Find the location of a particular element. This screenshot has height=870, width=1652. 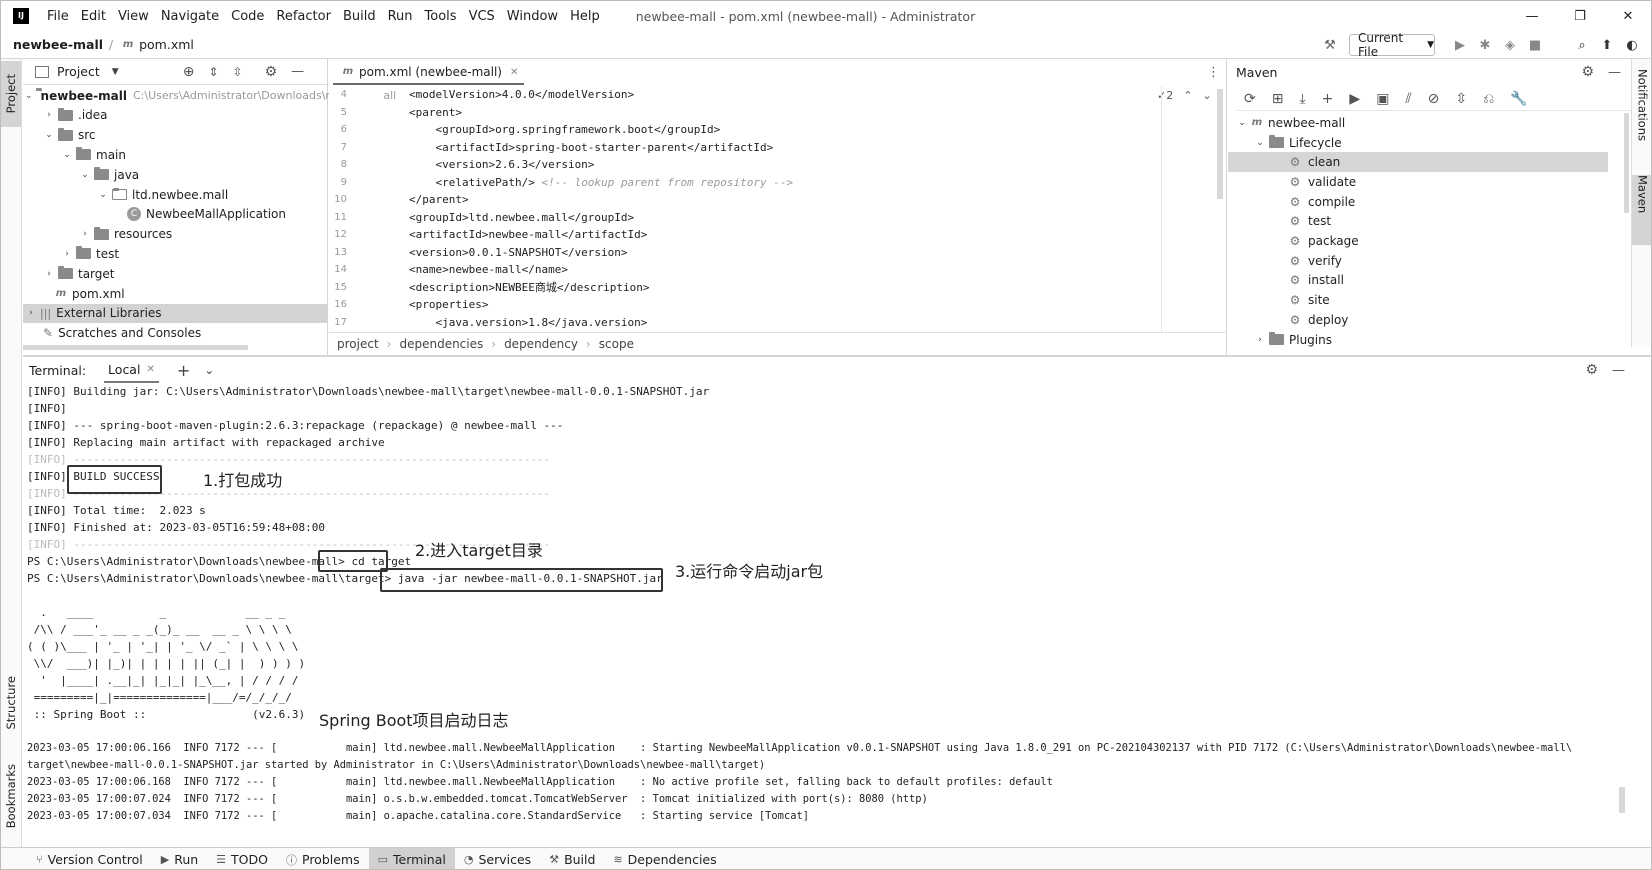

project-pane-title: Project is located at coordinates (78, 71).